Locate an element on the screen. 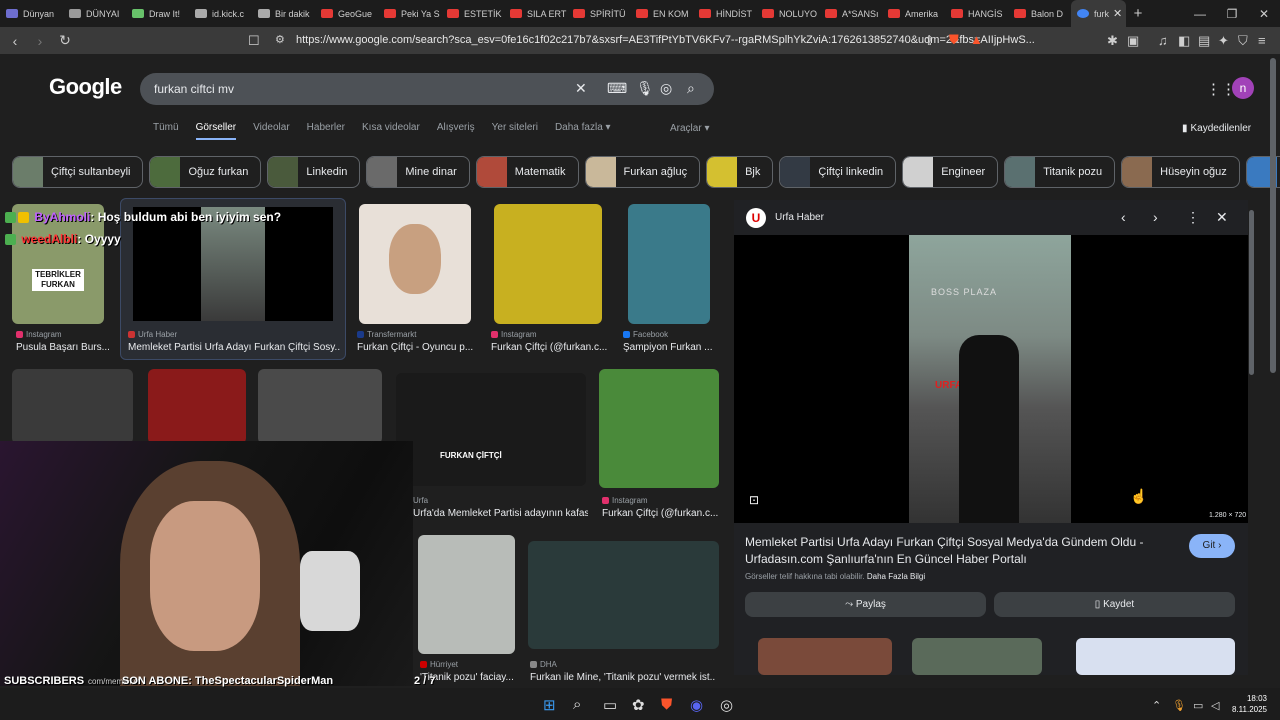 The image size is (1280, 720). lens-icon: ◎ is located at coordinates (666, 88).